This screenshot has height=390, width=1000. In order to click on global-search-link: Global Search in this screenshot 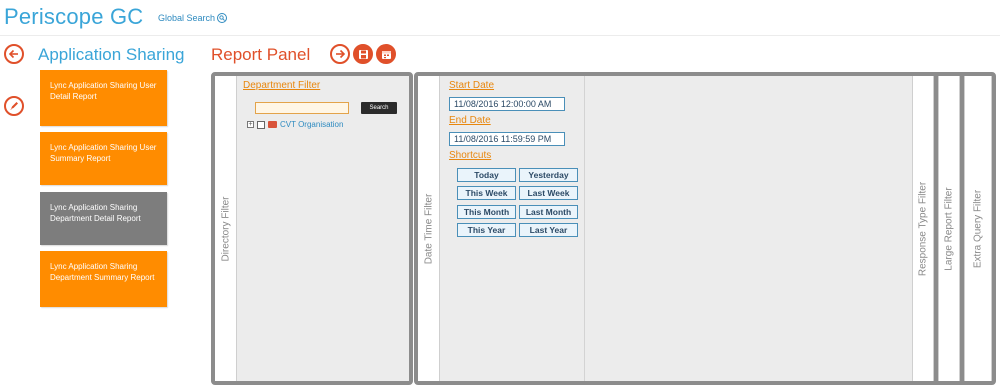, I will do `click(193, 18)`.